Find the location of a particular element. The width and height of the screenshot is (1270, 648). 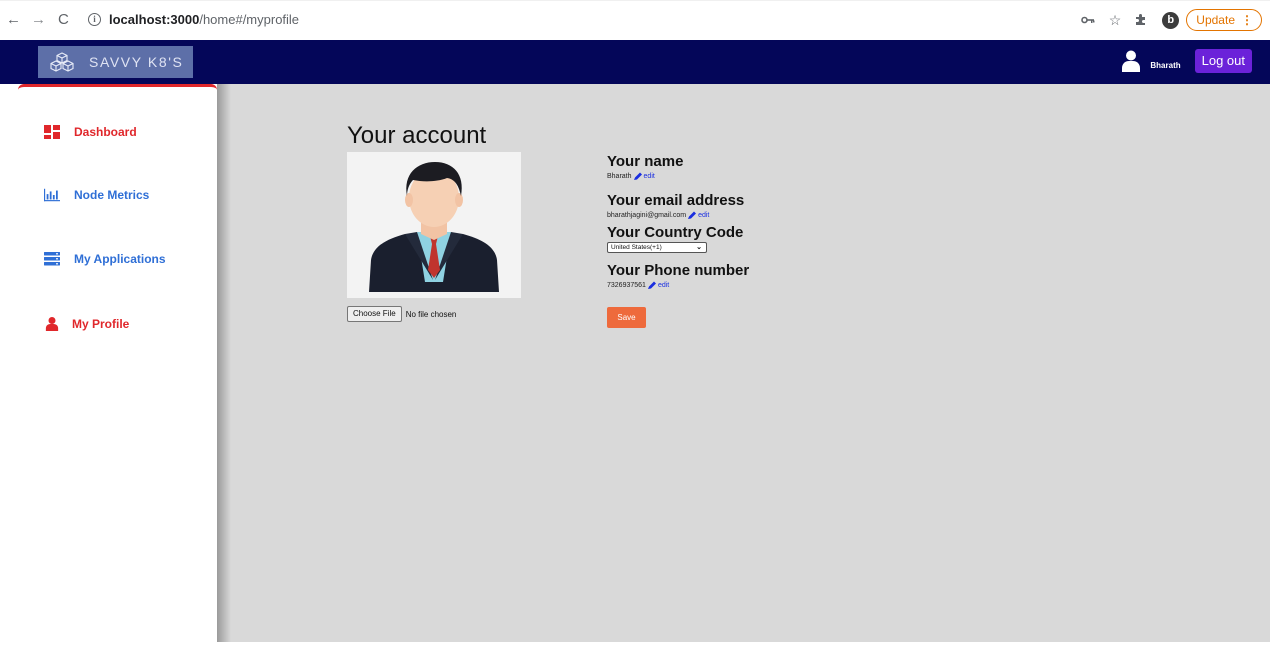

edit-name-link: edit is located at coordinates (649, 176).